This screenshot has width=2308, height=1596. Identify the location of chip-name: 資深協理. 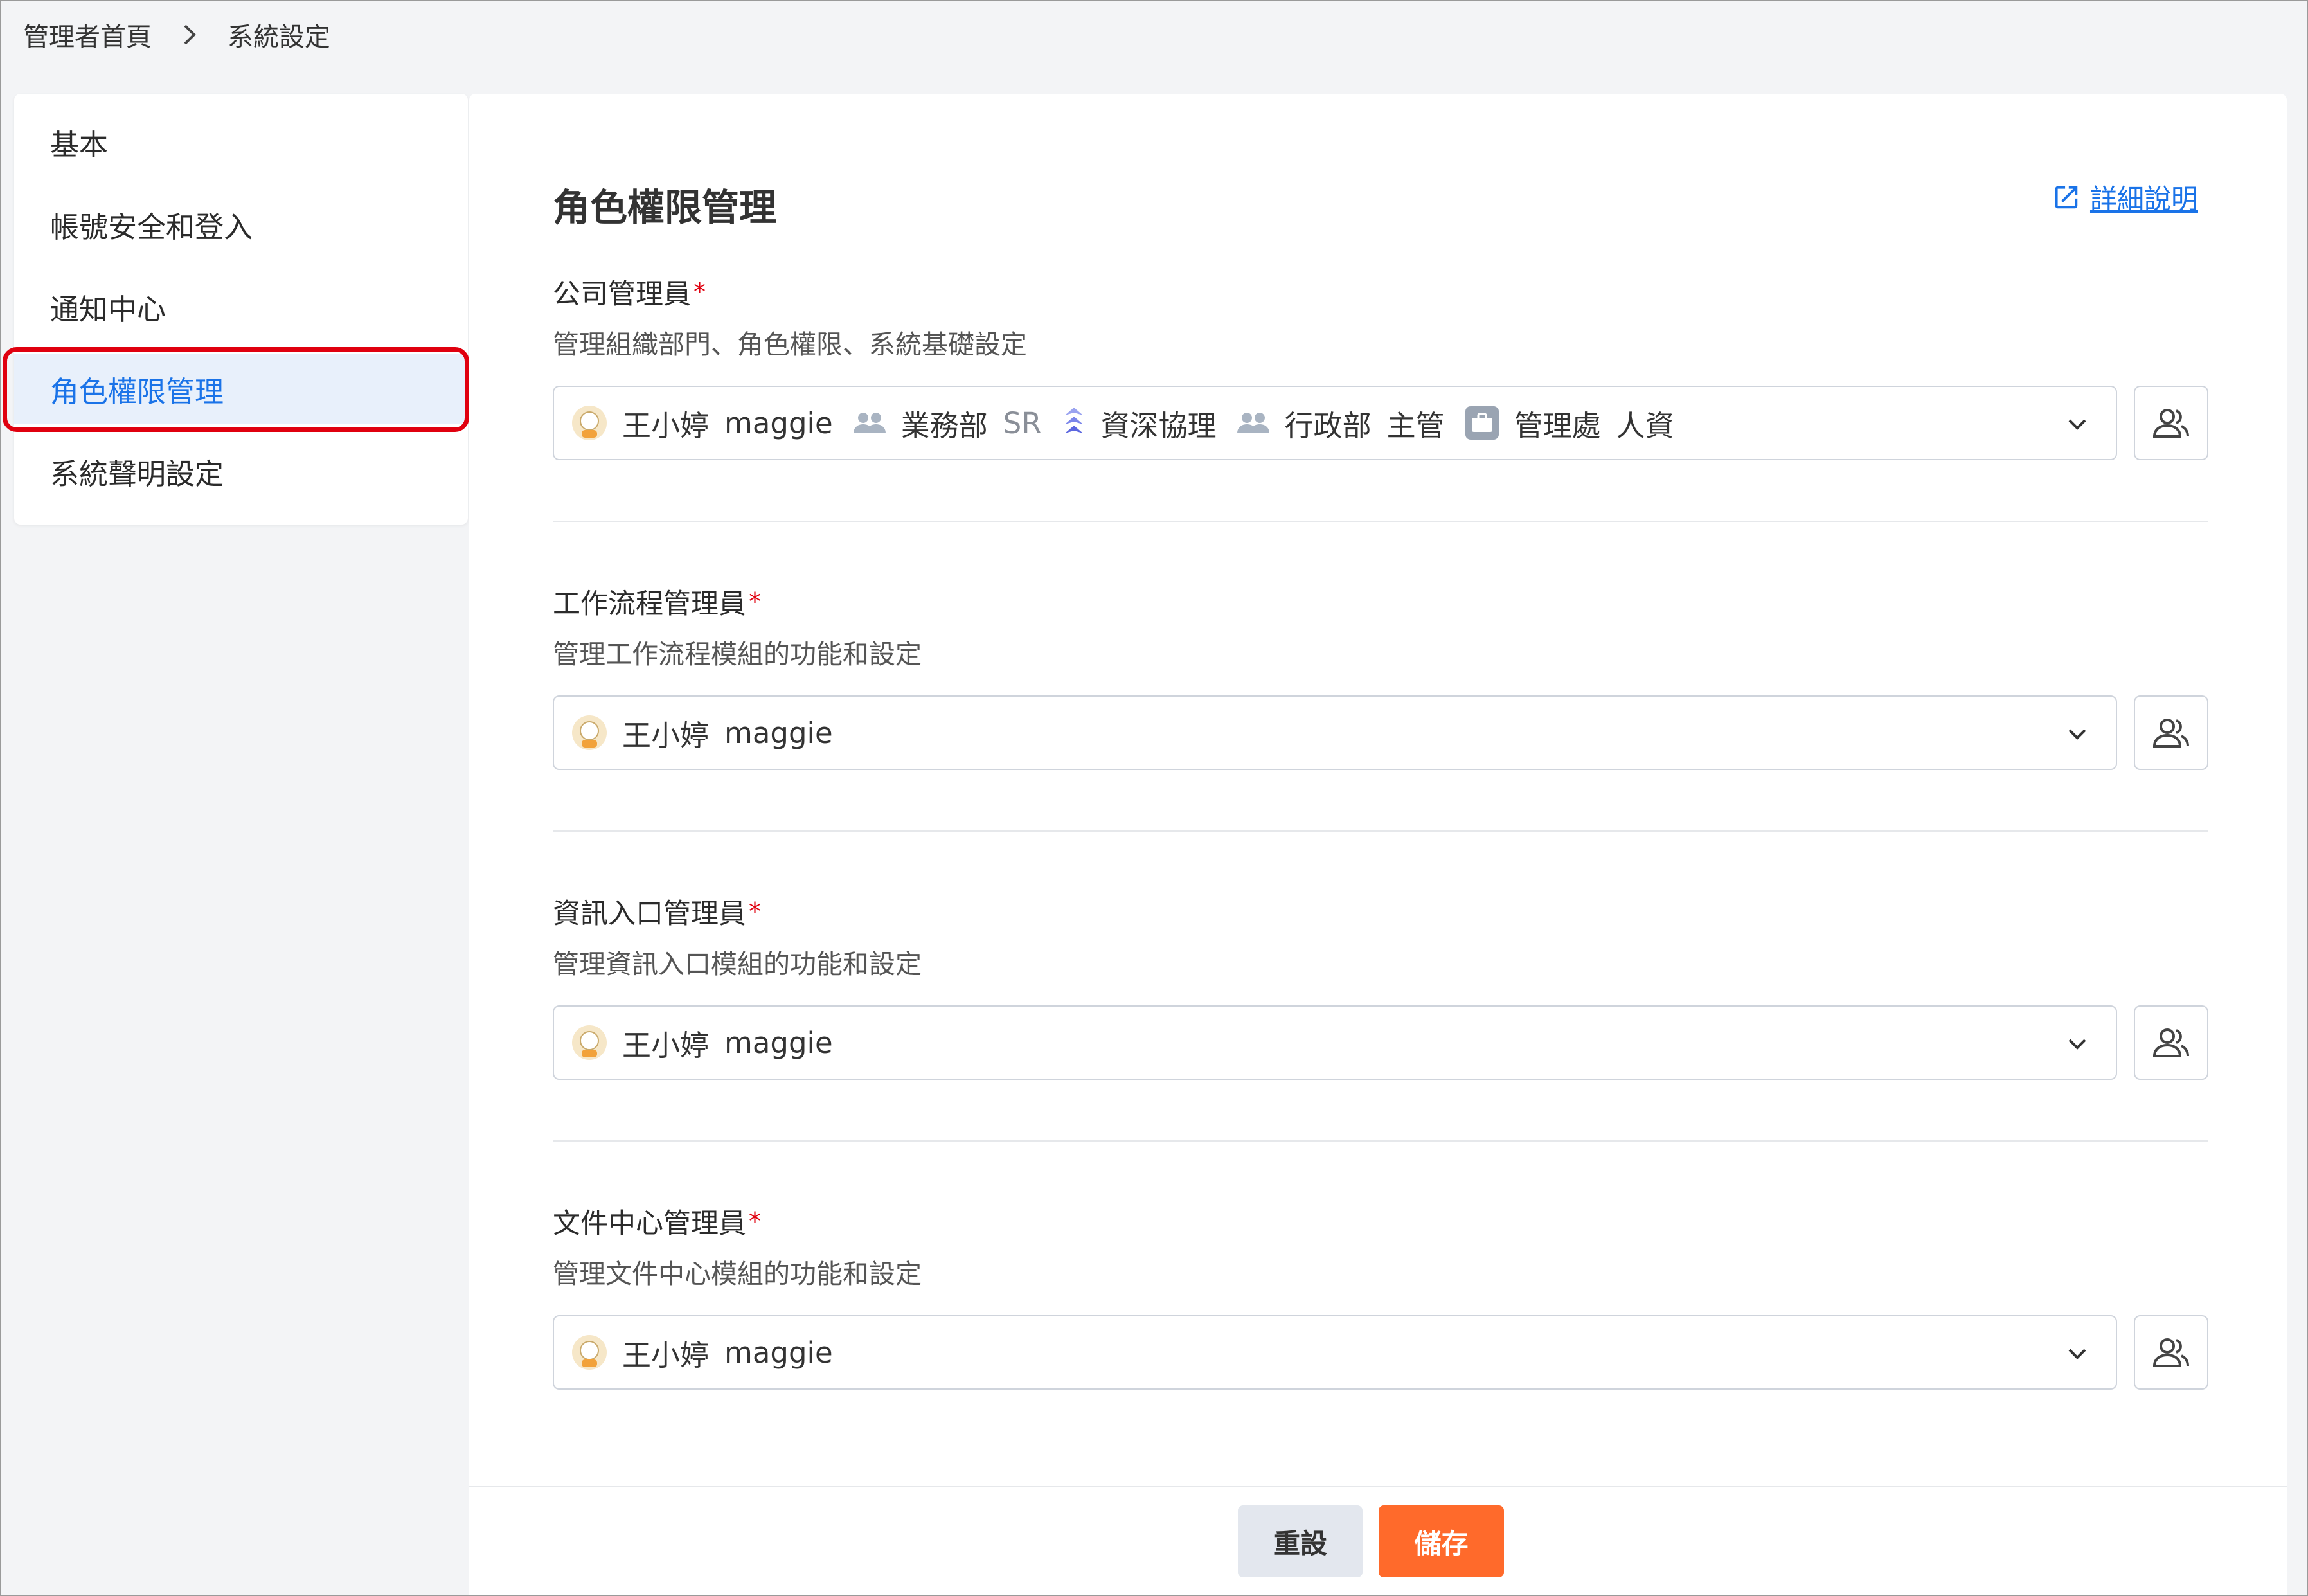
(1158, 426).